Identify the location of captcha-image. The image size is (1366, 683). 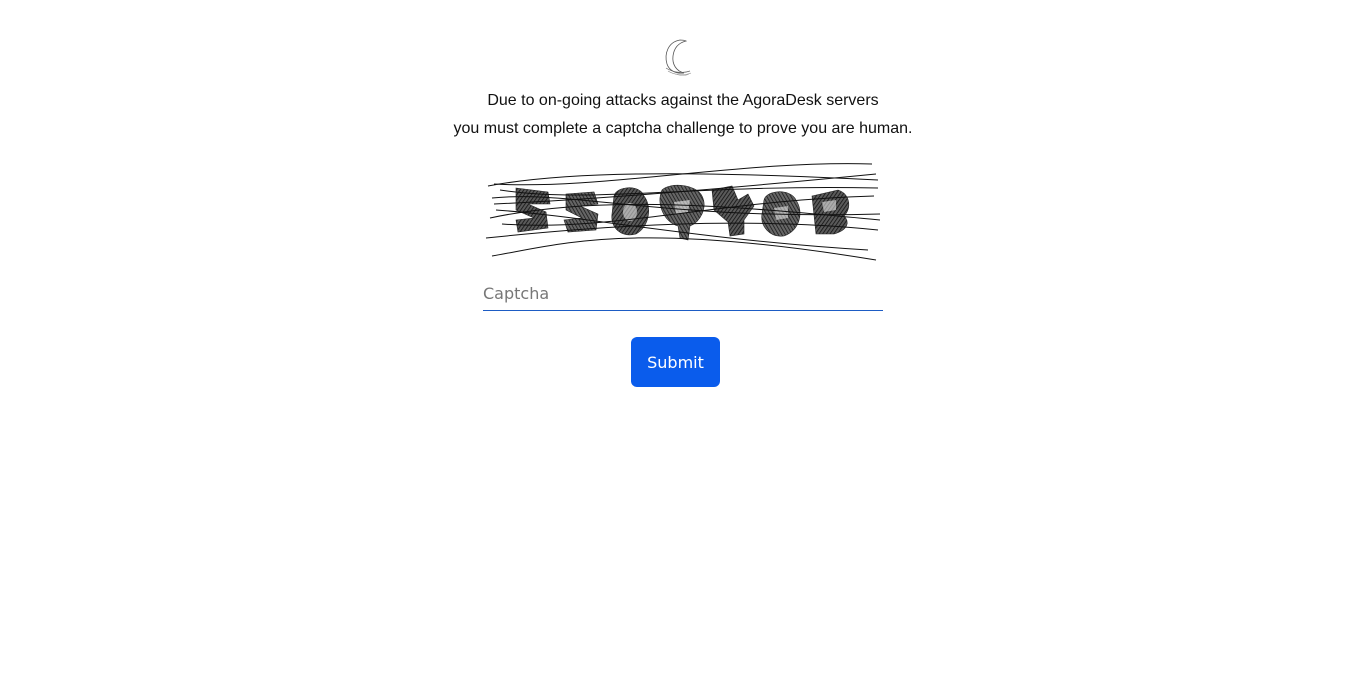
(683, 212).